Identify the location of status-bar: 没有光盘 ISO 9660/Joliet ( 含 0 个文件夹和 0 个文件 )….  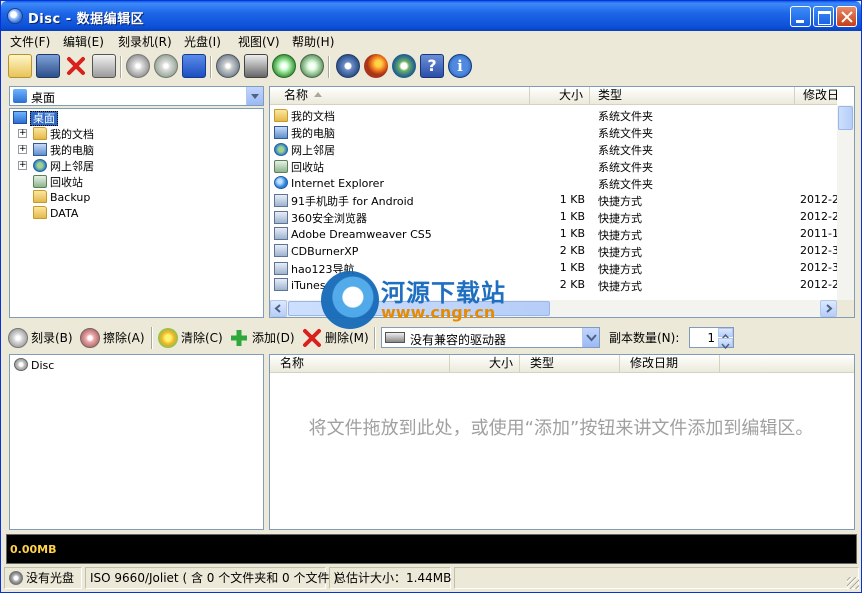
(431, 578).